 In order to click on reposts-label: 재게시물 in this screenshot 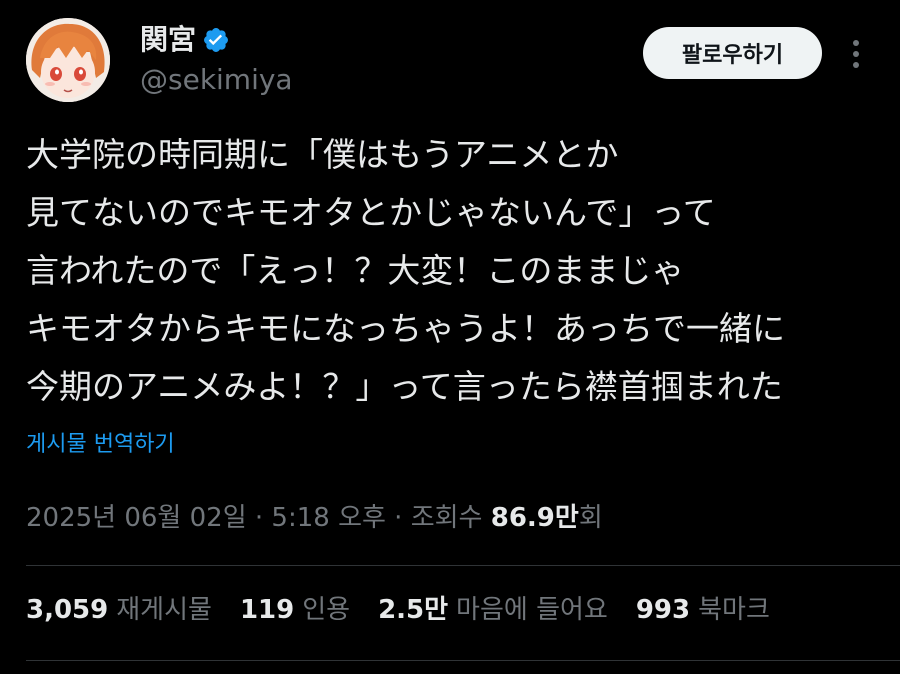, I will do `click(164, 610)`.